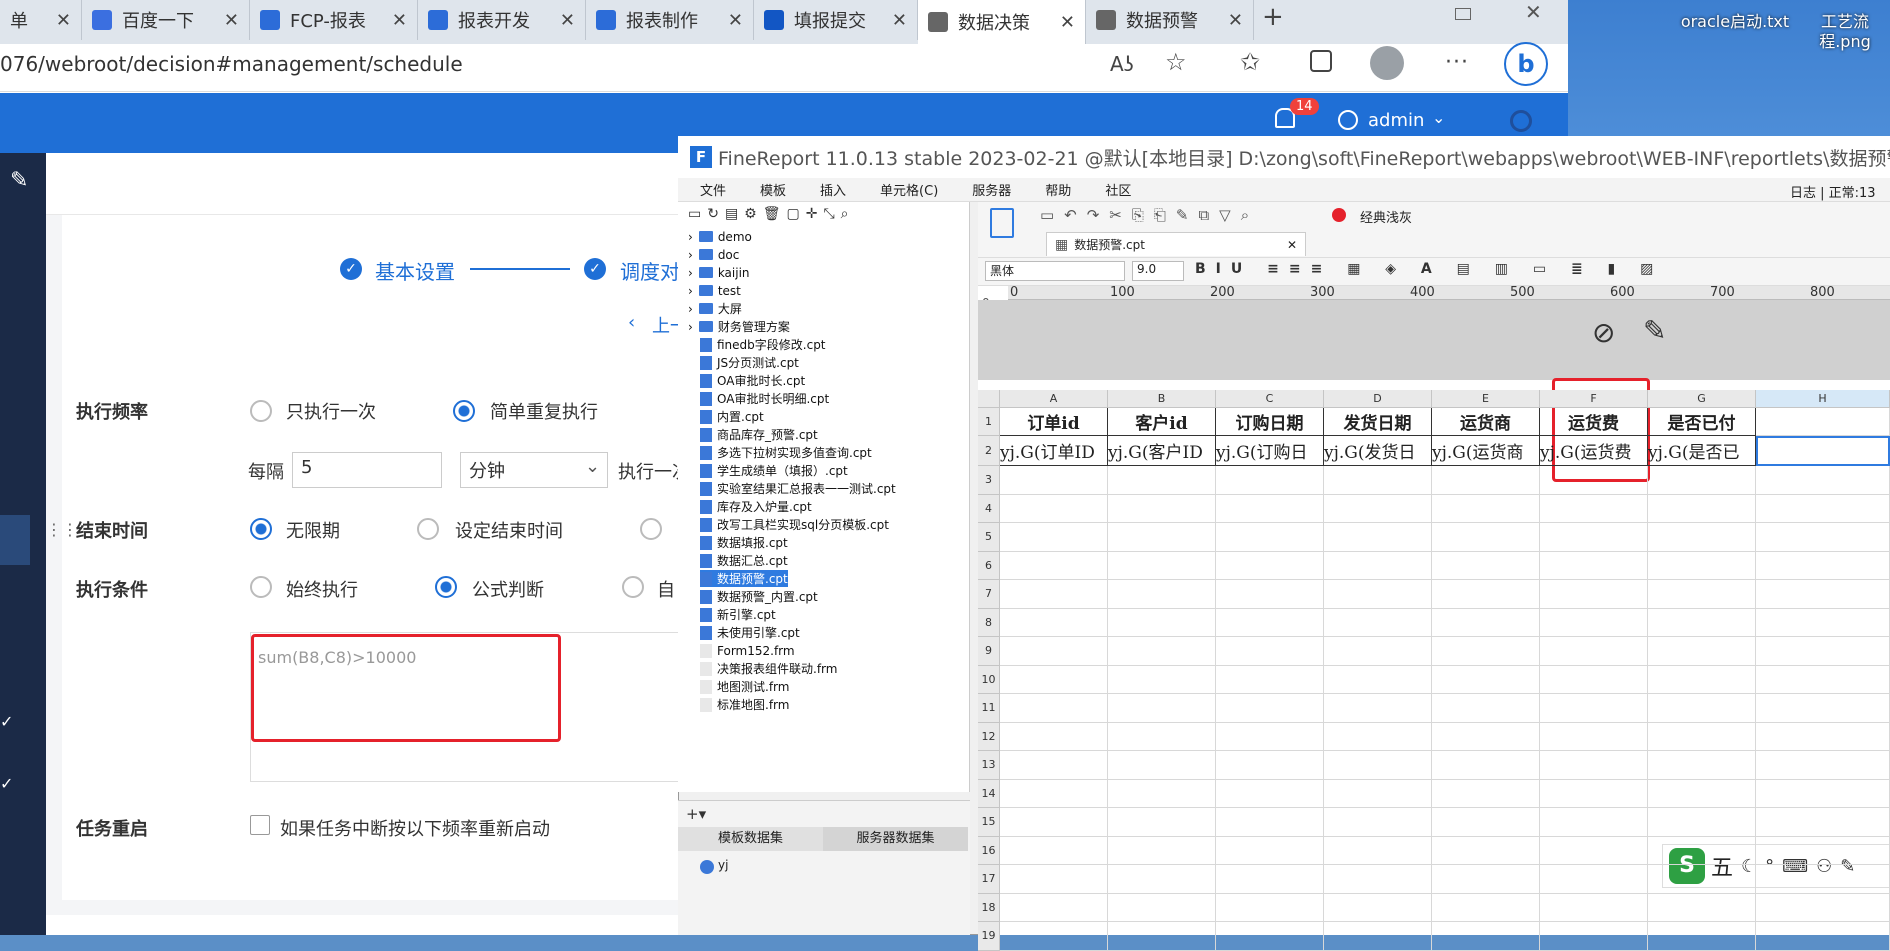  Describe the element at coordinates (1702, 822) in the screenshot. I see `cell-G15` at that location.